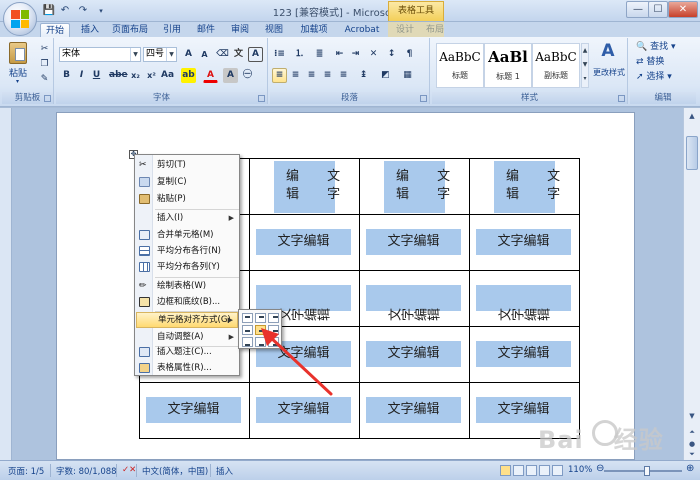 The image size is (700, 480). What do you see at coordinates (363, 75) in the screenshot?
I see `line-spacing-icon: ↨` at bounding box center [363, 75].